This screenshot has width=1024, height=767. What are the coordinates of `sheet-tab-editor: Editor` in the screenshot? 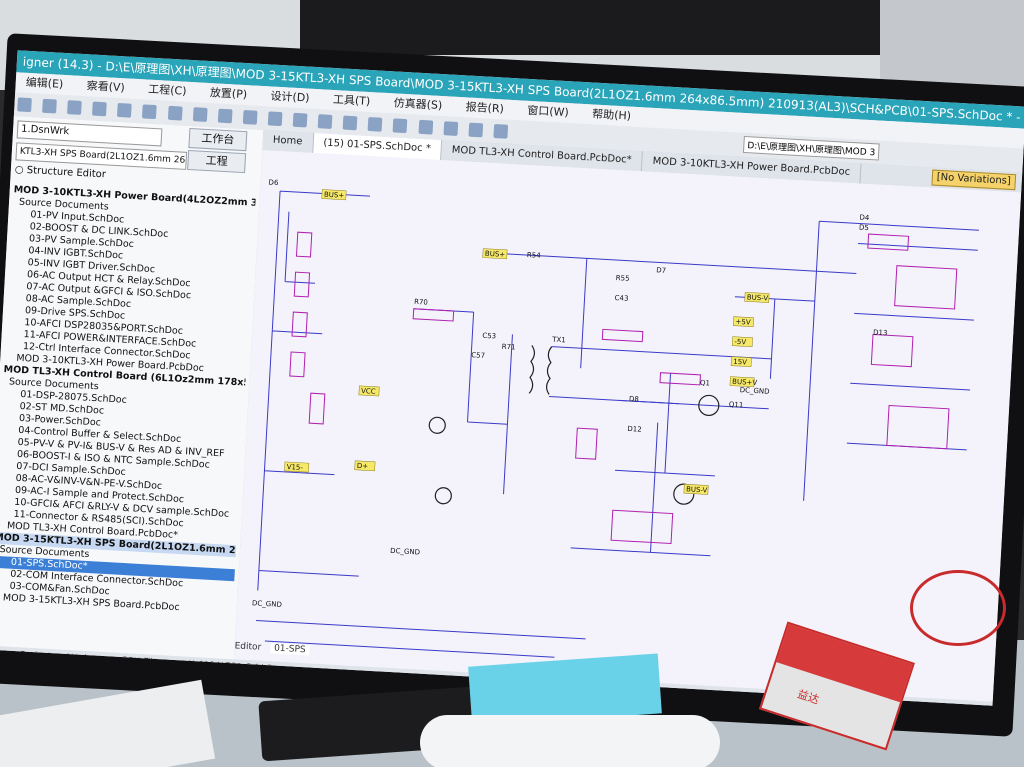 It's located at (247, 646).